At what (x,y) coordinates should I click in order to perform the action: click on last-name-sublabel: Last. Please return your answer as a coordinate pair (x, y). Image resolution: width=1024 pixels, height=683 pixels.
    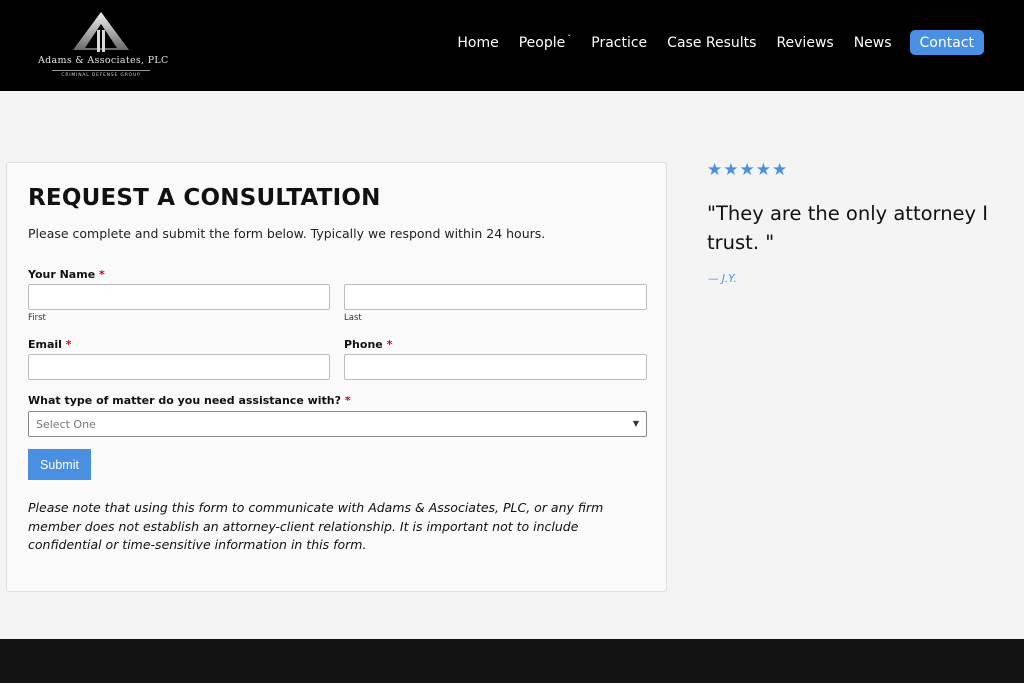
    Looking at the image, I should click on (353, 318).